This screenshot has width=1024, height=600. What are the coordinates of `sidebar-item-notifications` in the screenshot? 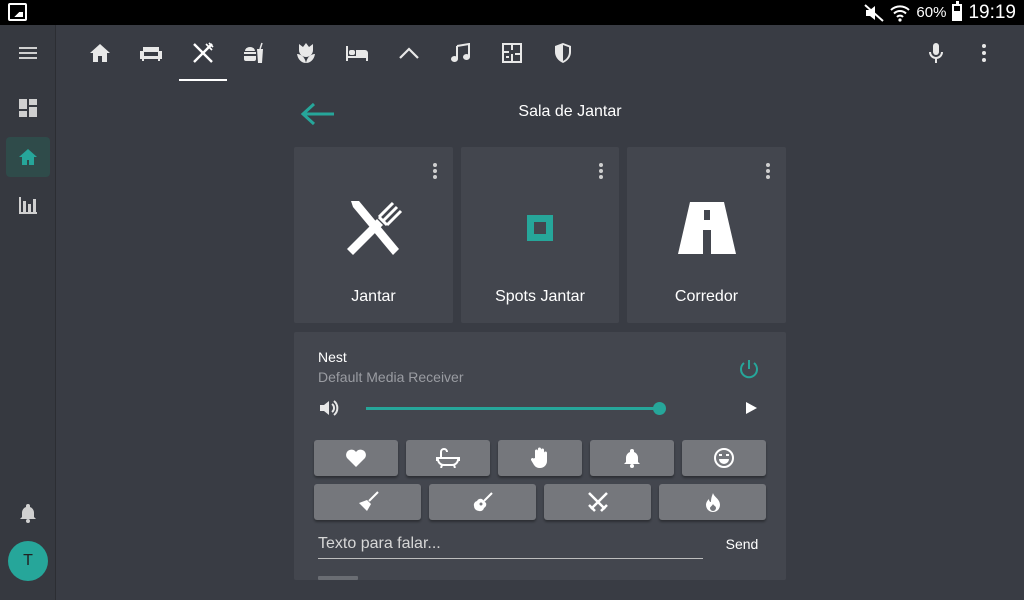 It's located at (28, 513).